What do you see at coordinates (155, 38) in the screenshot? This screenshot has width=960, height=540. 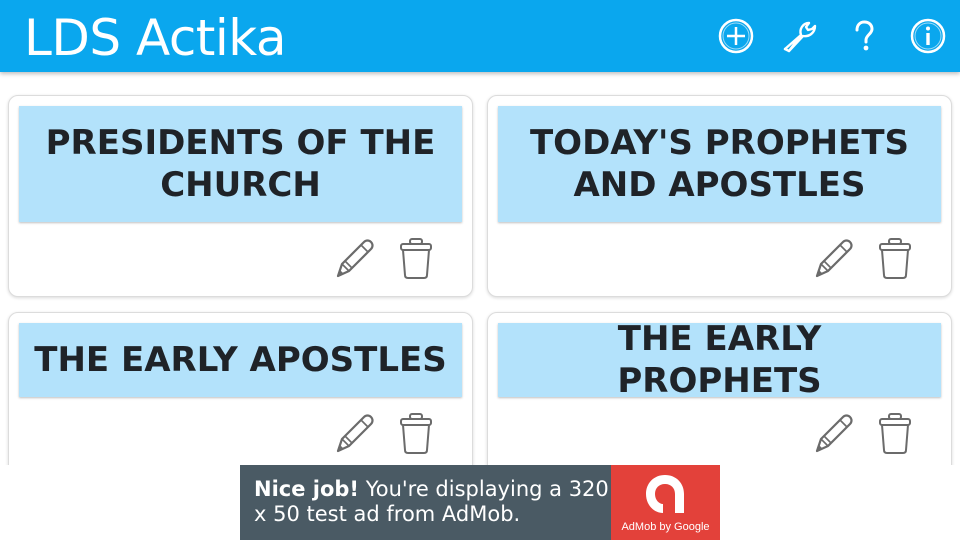 I see `app-title: LDS Actika` at bounding box center [155, 38].